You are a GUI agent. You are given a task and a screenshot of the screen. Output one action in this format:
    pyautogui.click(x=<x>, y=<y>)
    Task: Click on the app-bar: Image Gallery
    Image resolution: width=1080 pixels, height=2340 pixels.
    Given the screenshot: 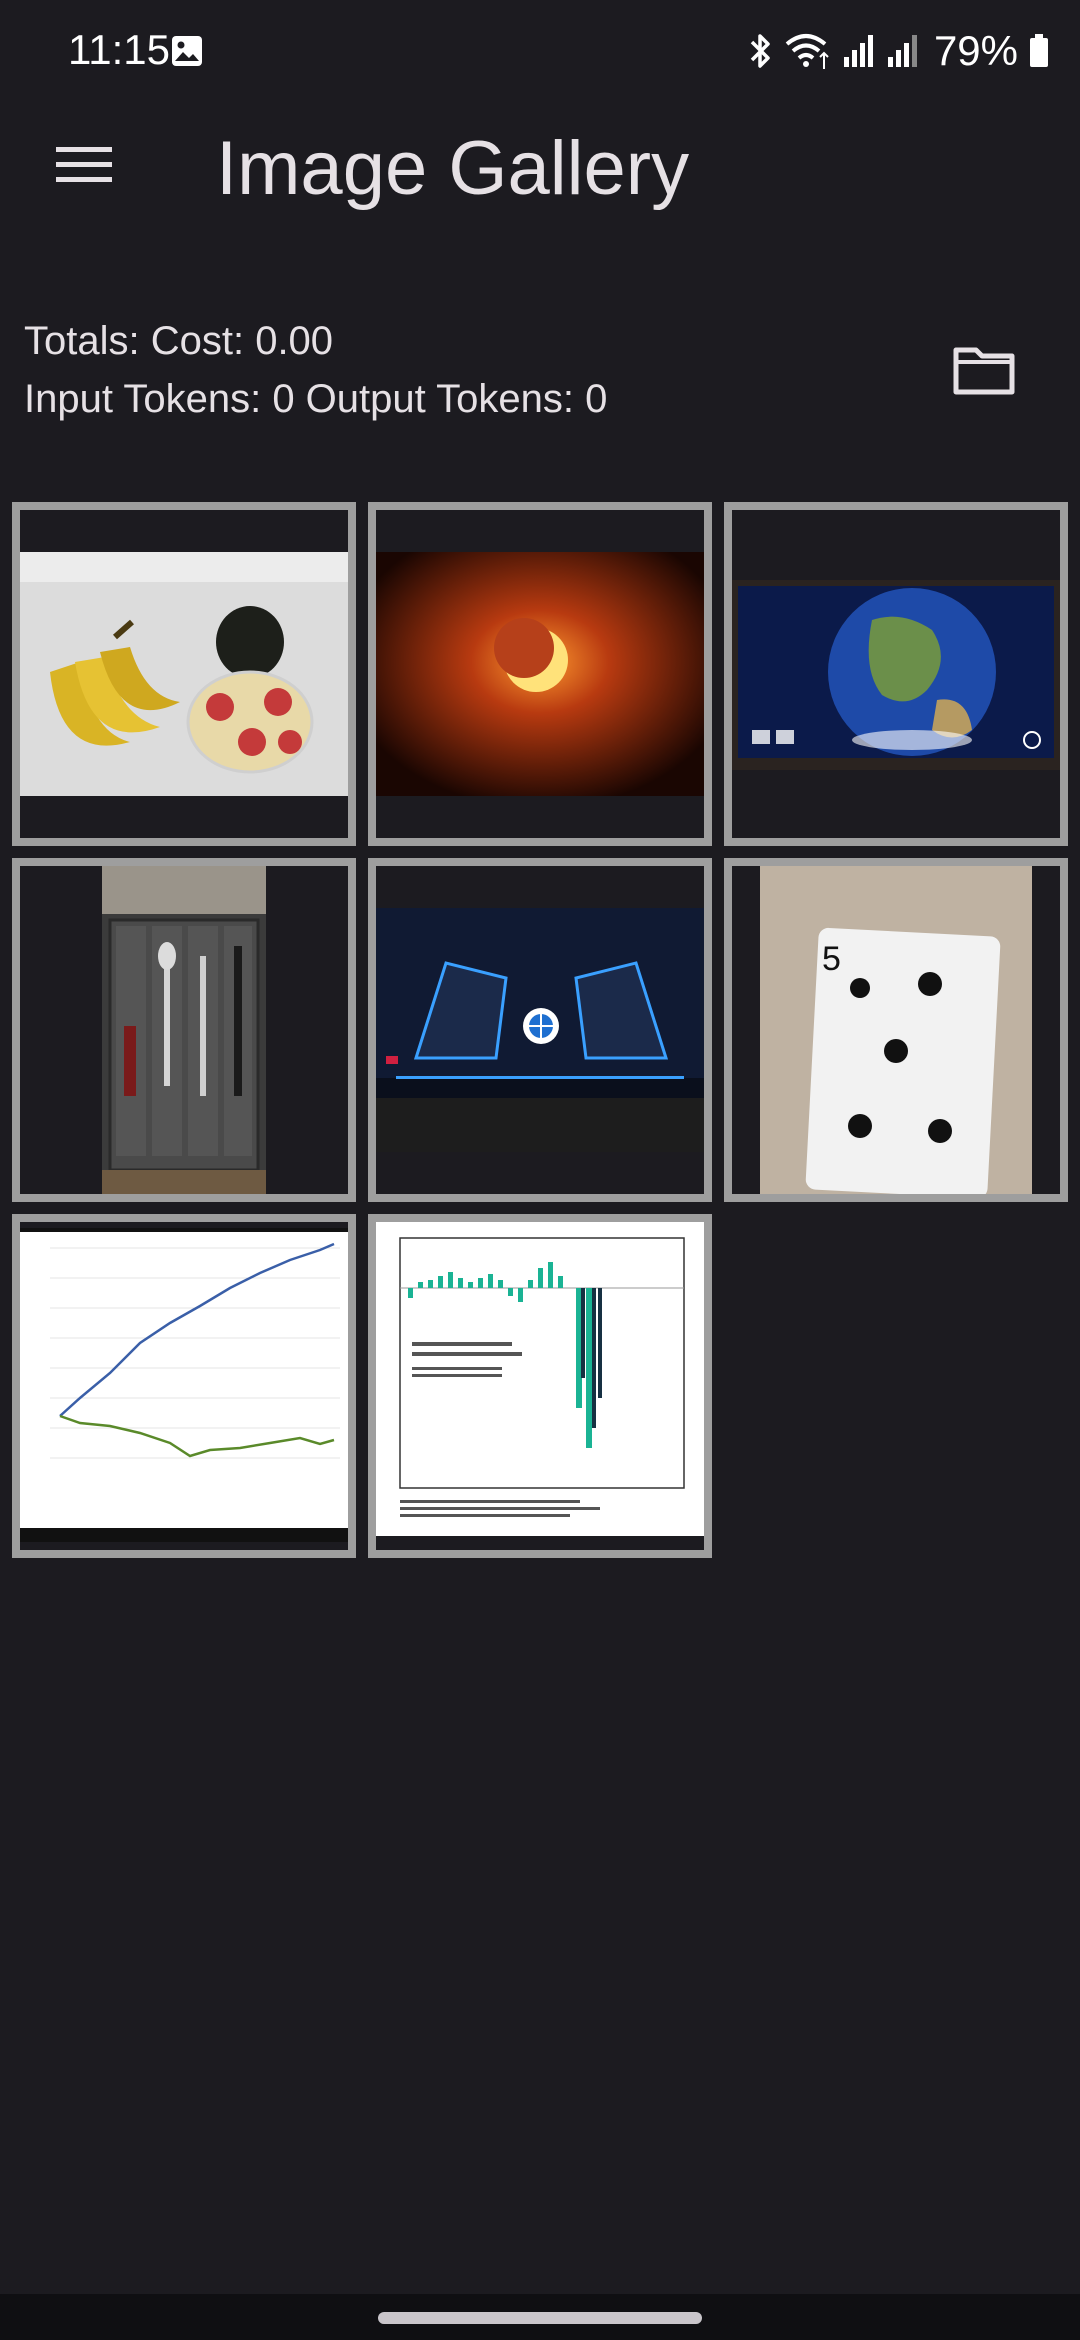 What is the action you would take?
    pyautogui.click(x=540, y=165)
    